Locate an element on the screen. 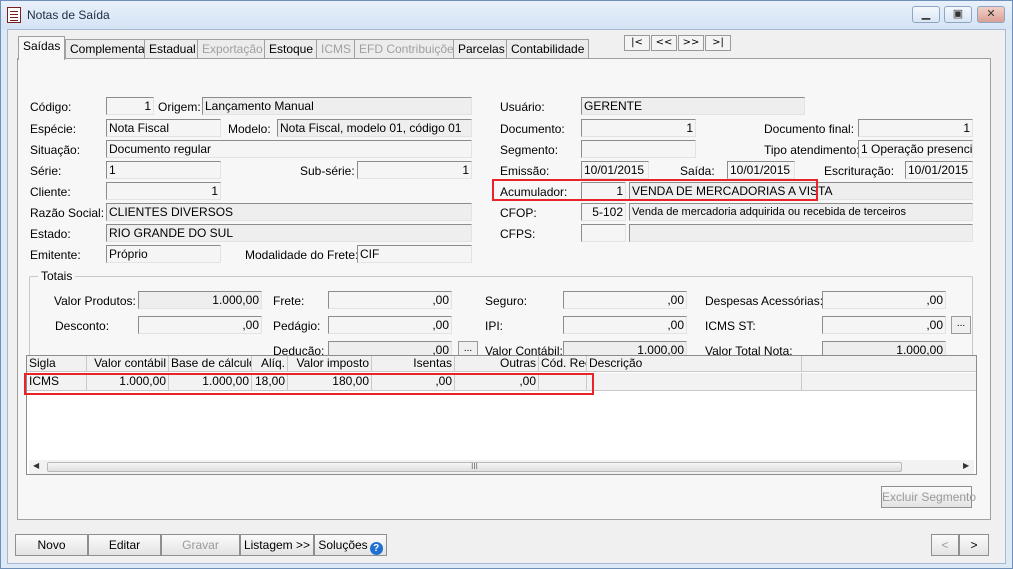 The width and height of the screenshot is (1013, 569). documento-final-field: 1 is located at coordinates (915, 128).